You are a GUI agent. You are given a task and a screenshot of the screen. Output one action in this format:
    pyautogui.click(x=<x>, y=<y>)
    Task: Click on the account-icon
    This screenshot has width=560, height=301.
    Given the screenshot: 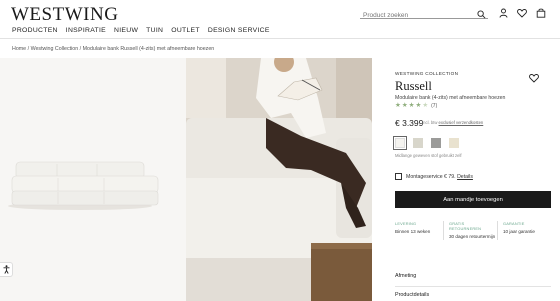 What is the action you would take?
    pyautogui.click(x=503, y=14)
    